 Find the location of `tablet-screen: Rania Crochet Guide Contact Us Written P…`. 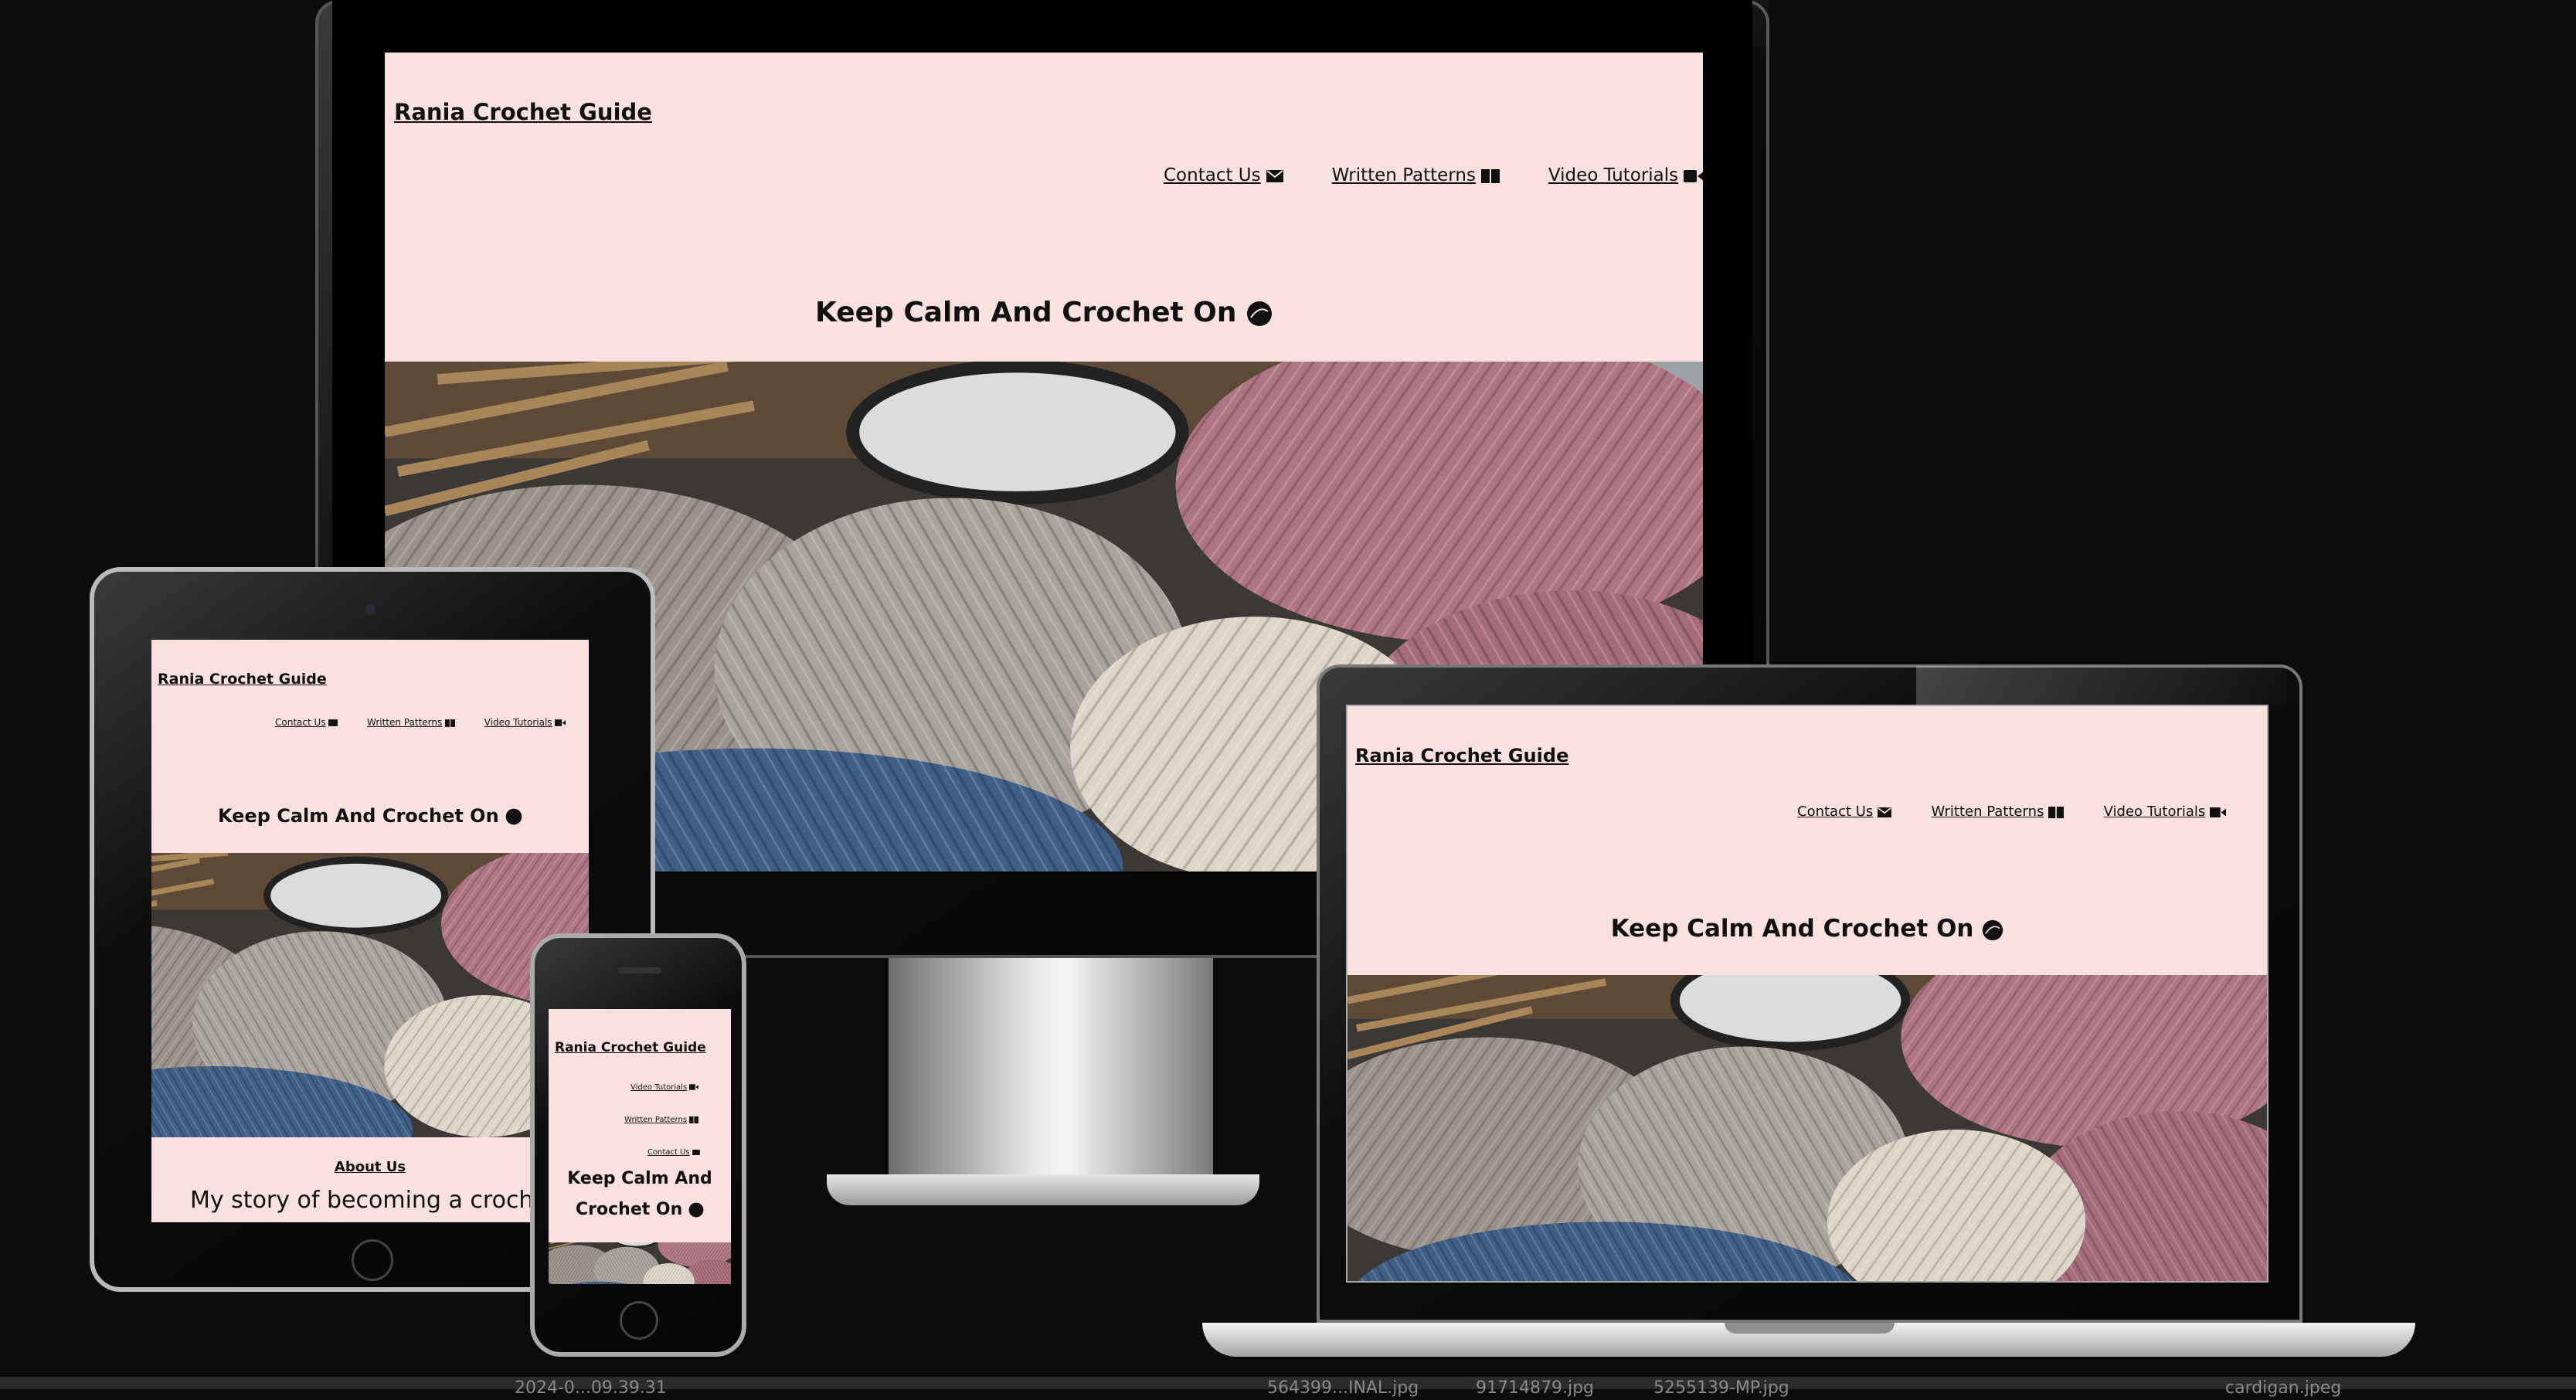

tablet-screen: Rania Crochet Guide Contact Us Written P… is located at coordinates (370, 931).